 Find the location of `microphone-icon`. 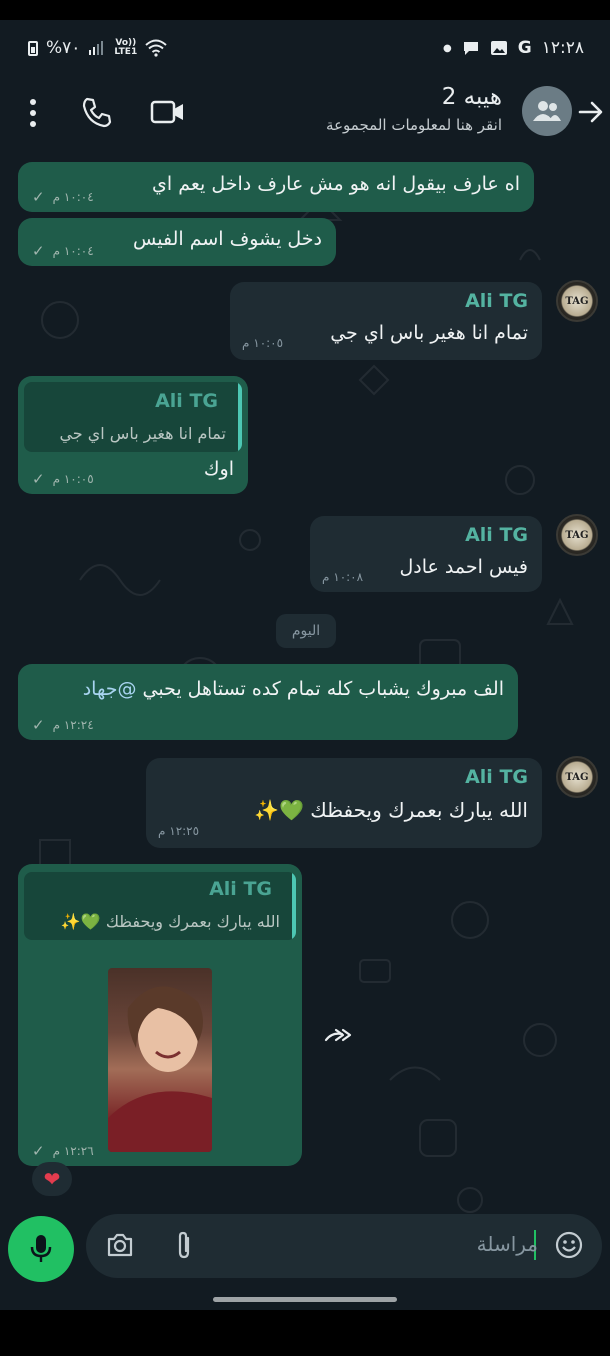

microphone-icon is located at coordinates (41, 1248).